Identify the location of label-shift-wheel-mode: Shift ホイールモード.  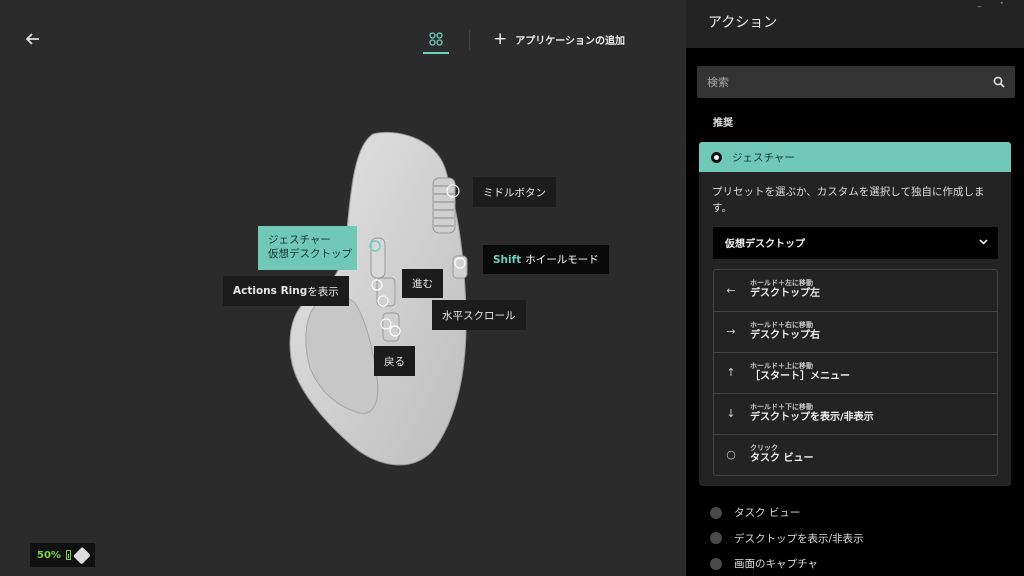
(546, 259).